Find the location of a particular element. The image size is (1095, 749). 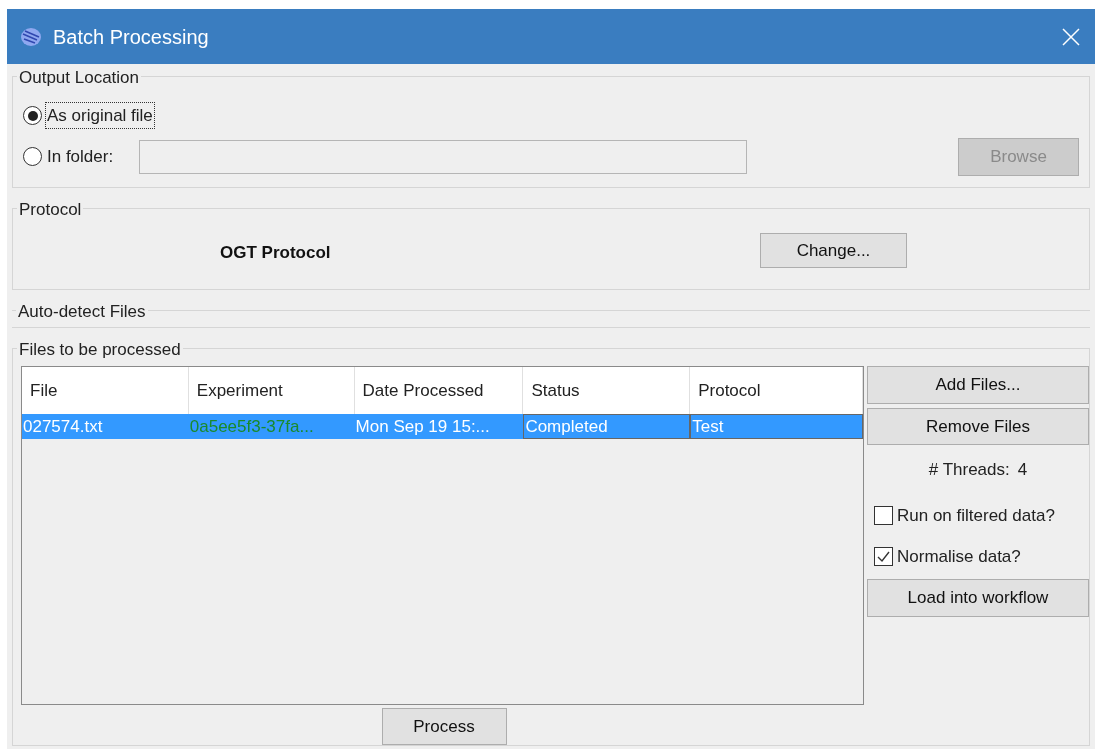

table-cell: Test is located at coordinates (776, 426).